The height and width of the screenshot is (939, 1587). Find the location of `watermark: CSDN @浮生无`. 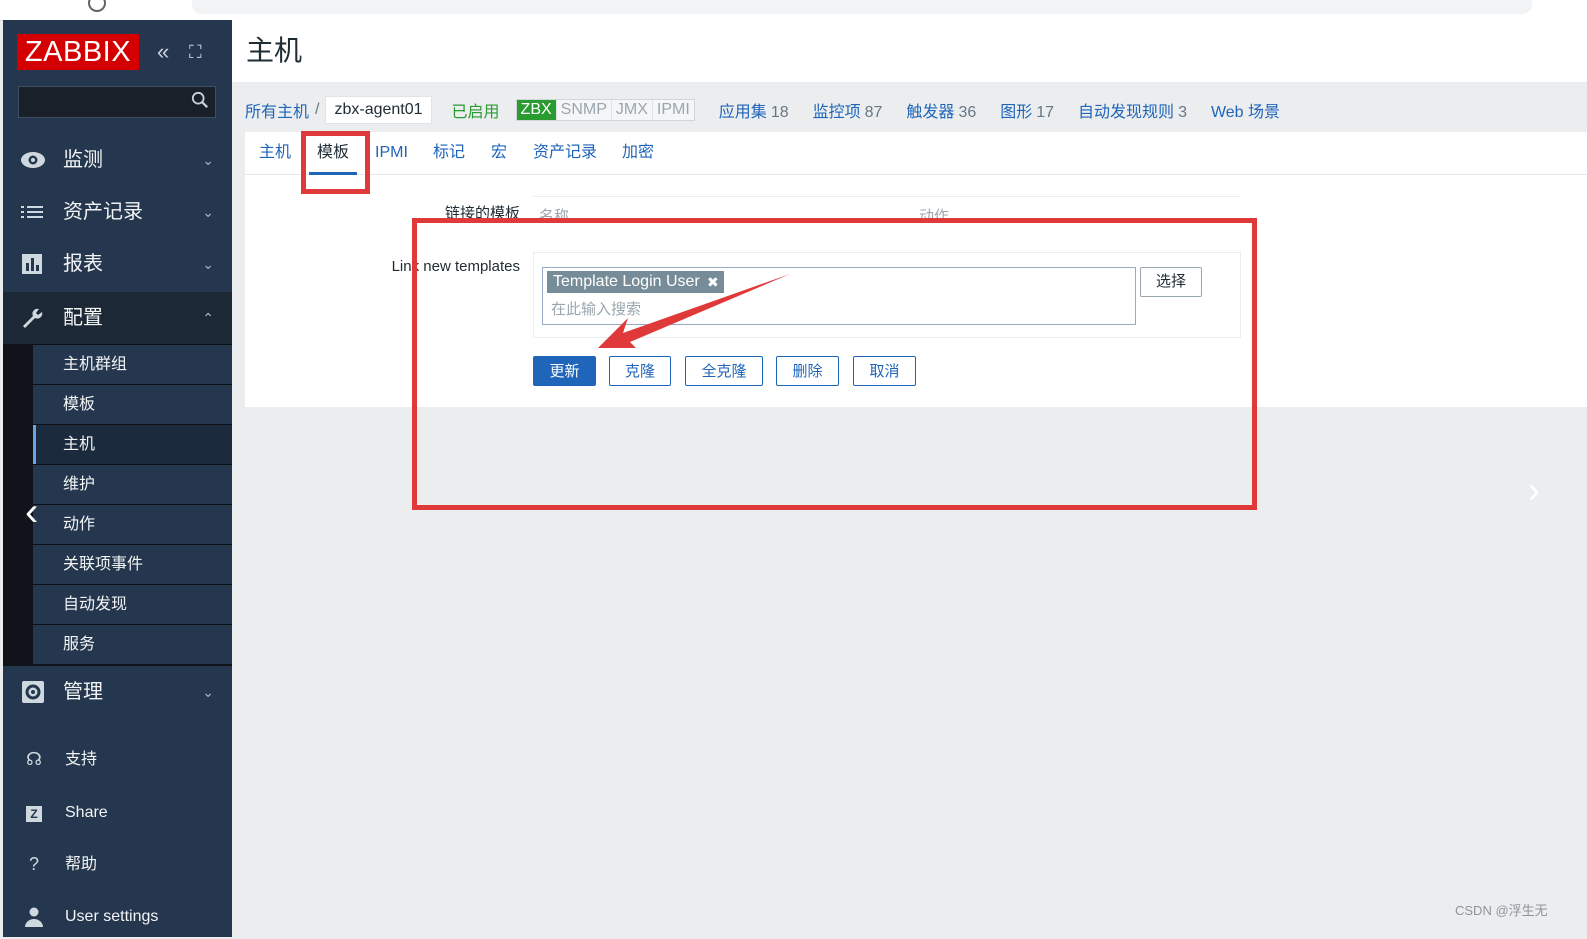

watermark: CSDN @浮生无 is located at coordinates (1501, 910).